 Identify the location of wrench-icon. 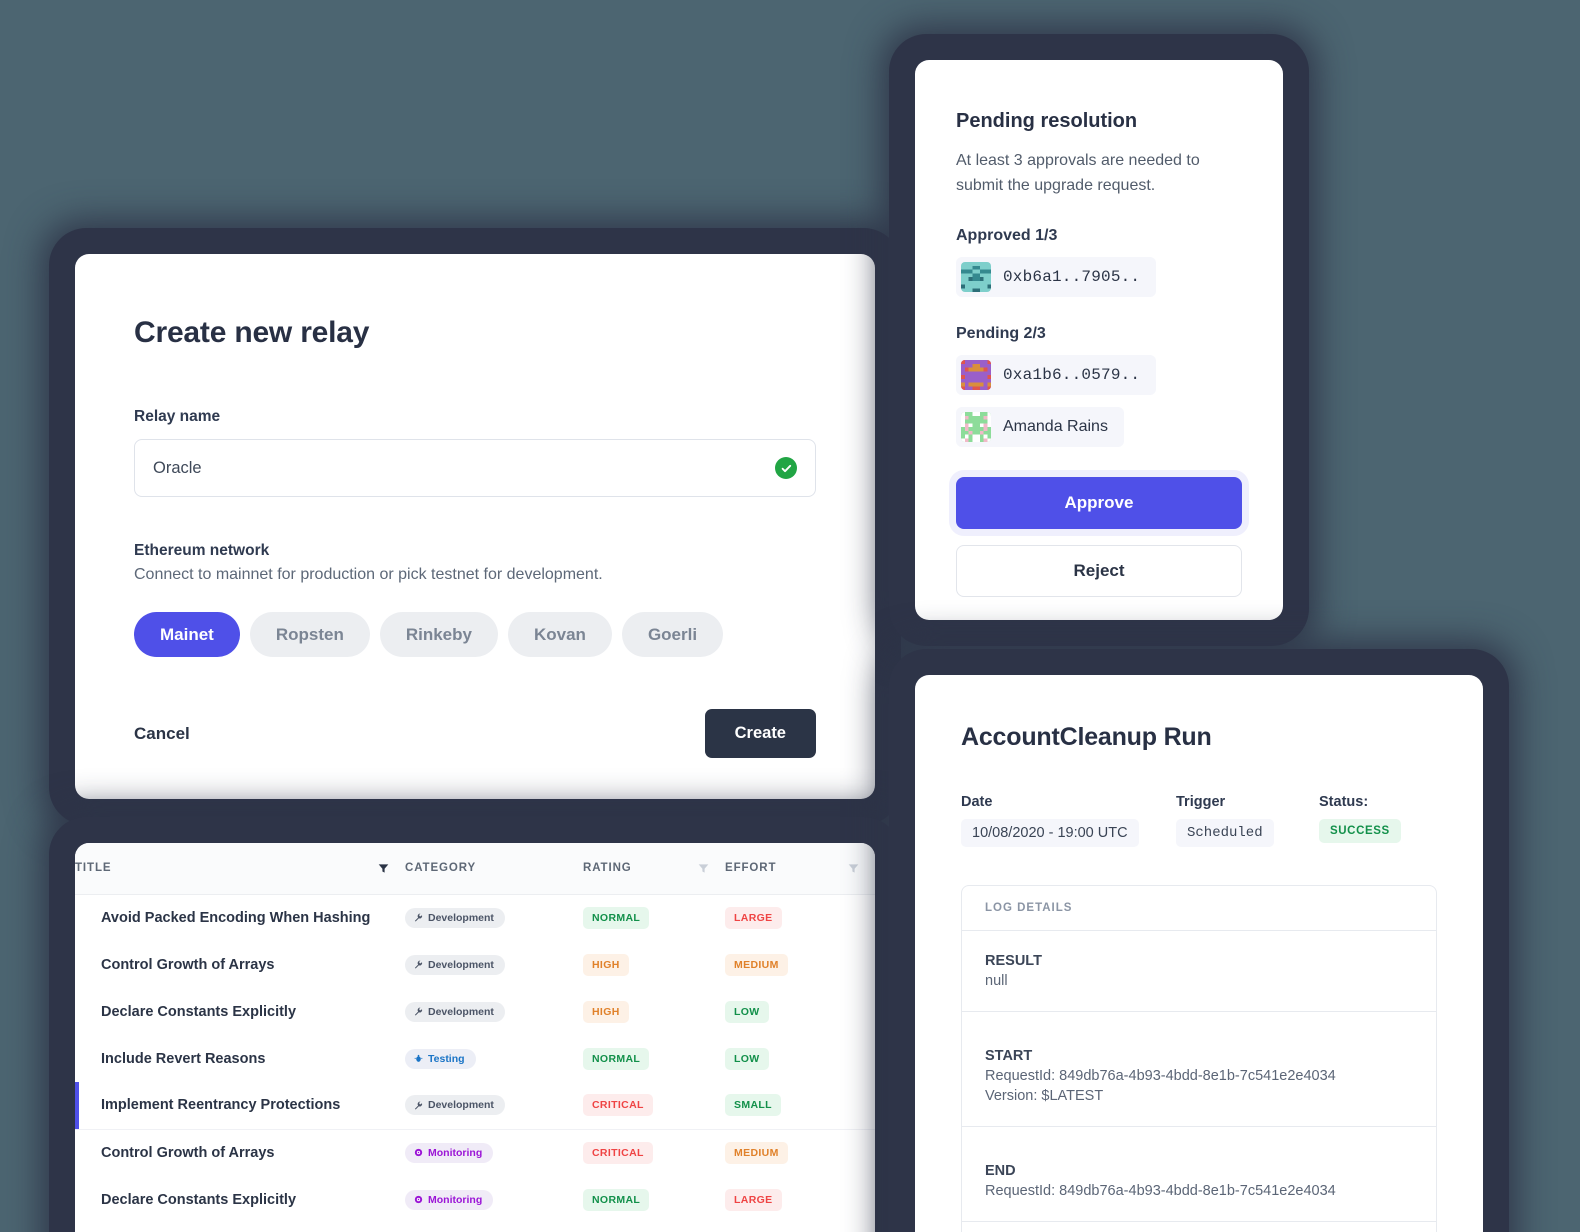
(418, 1011).